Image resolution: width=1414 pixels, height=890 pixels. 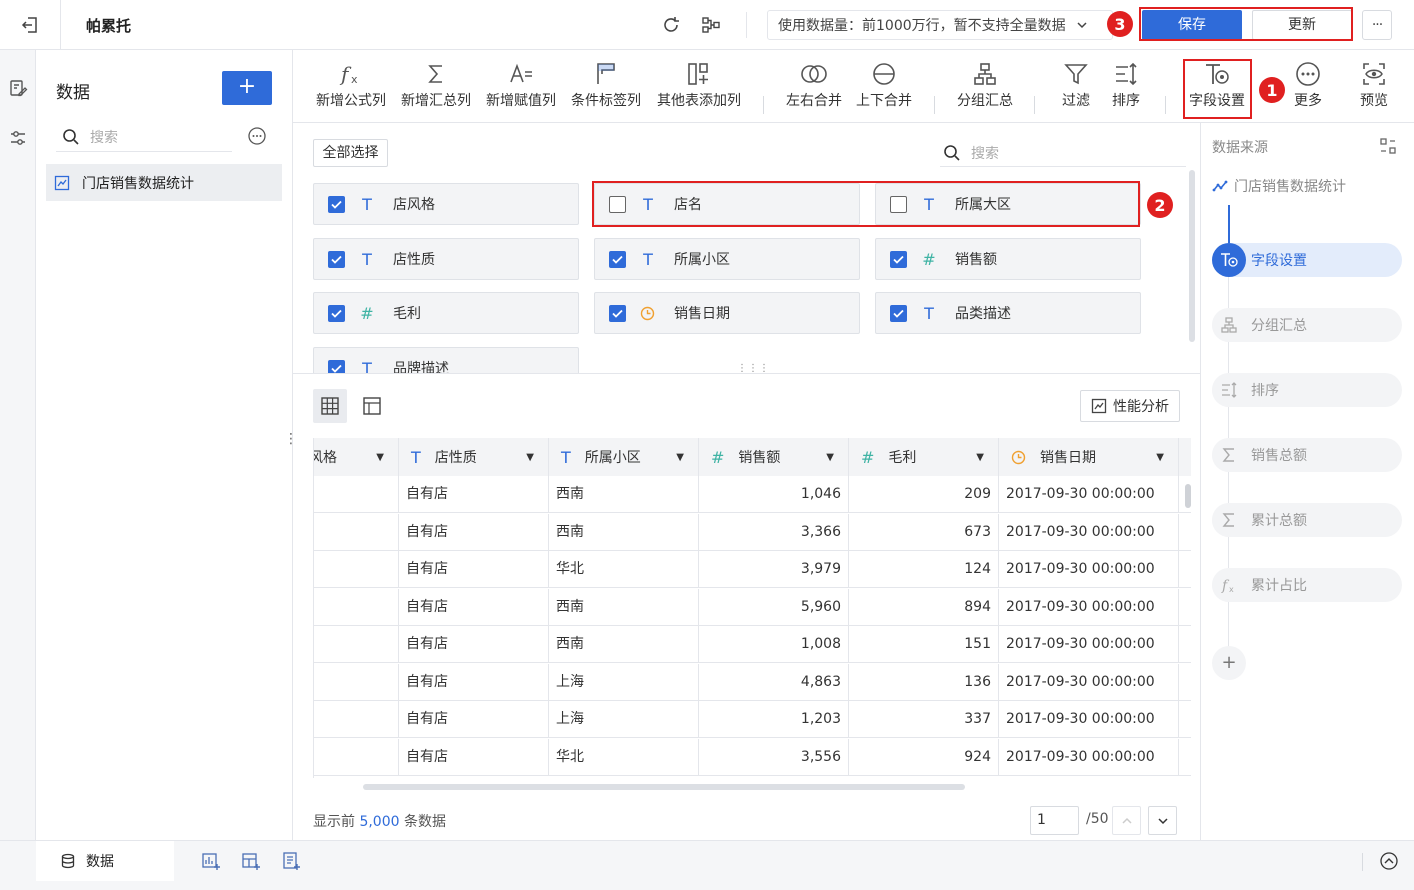 I want to click on data-usage-select: 使用数据量：前1000万行，暂不支持全量数据, so click(x=940, y=25).